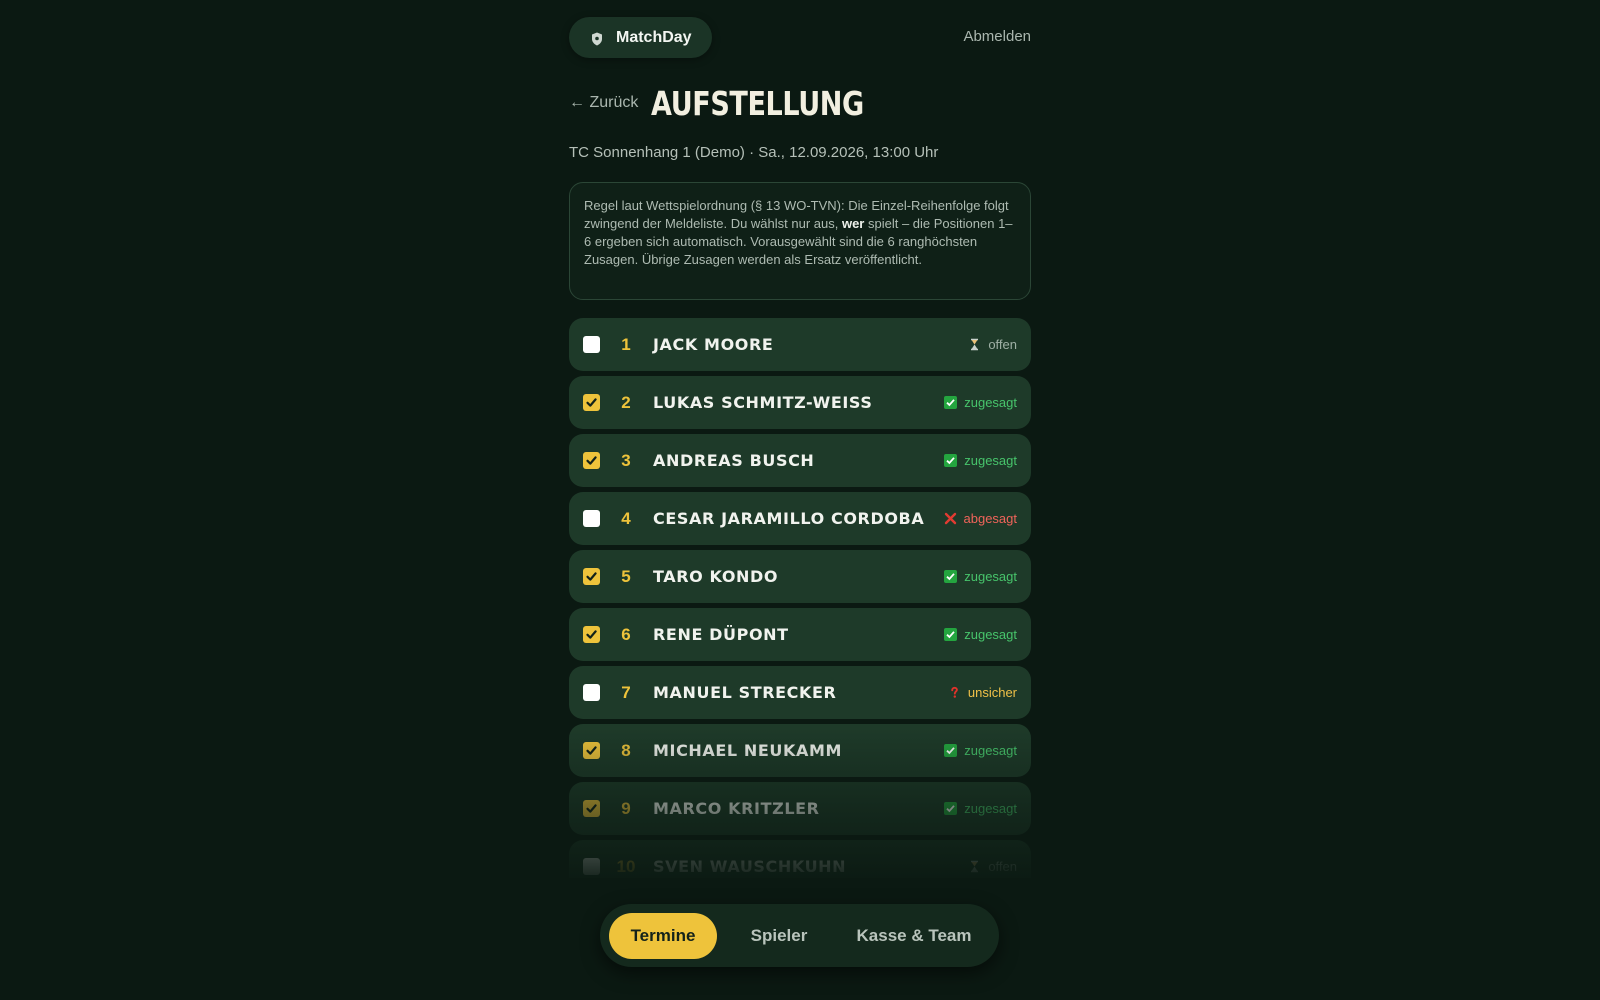 The width and height of the screenshot is (1600, 1000). Describe the element at coordinates (626, 634) in the screenshot. I see `player-rank: 6` at that location.